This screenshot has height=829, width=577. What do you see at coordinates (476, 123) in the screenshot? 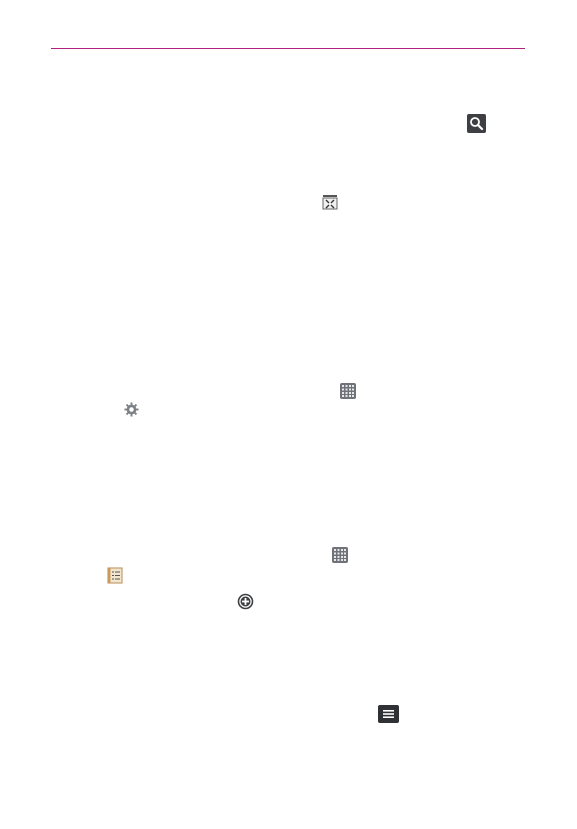
I see `search-icon` at bounding box center [476, 123].